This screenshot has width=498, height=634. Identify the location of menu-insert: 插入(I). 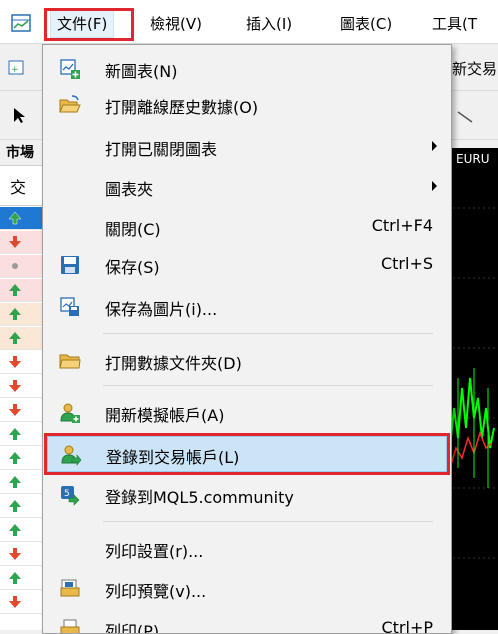
(269, 24).